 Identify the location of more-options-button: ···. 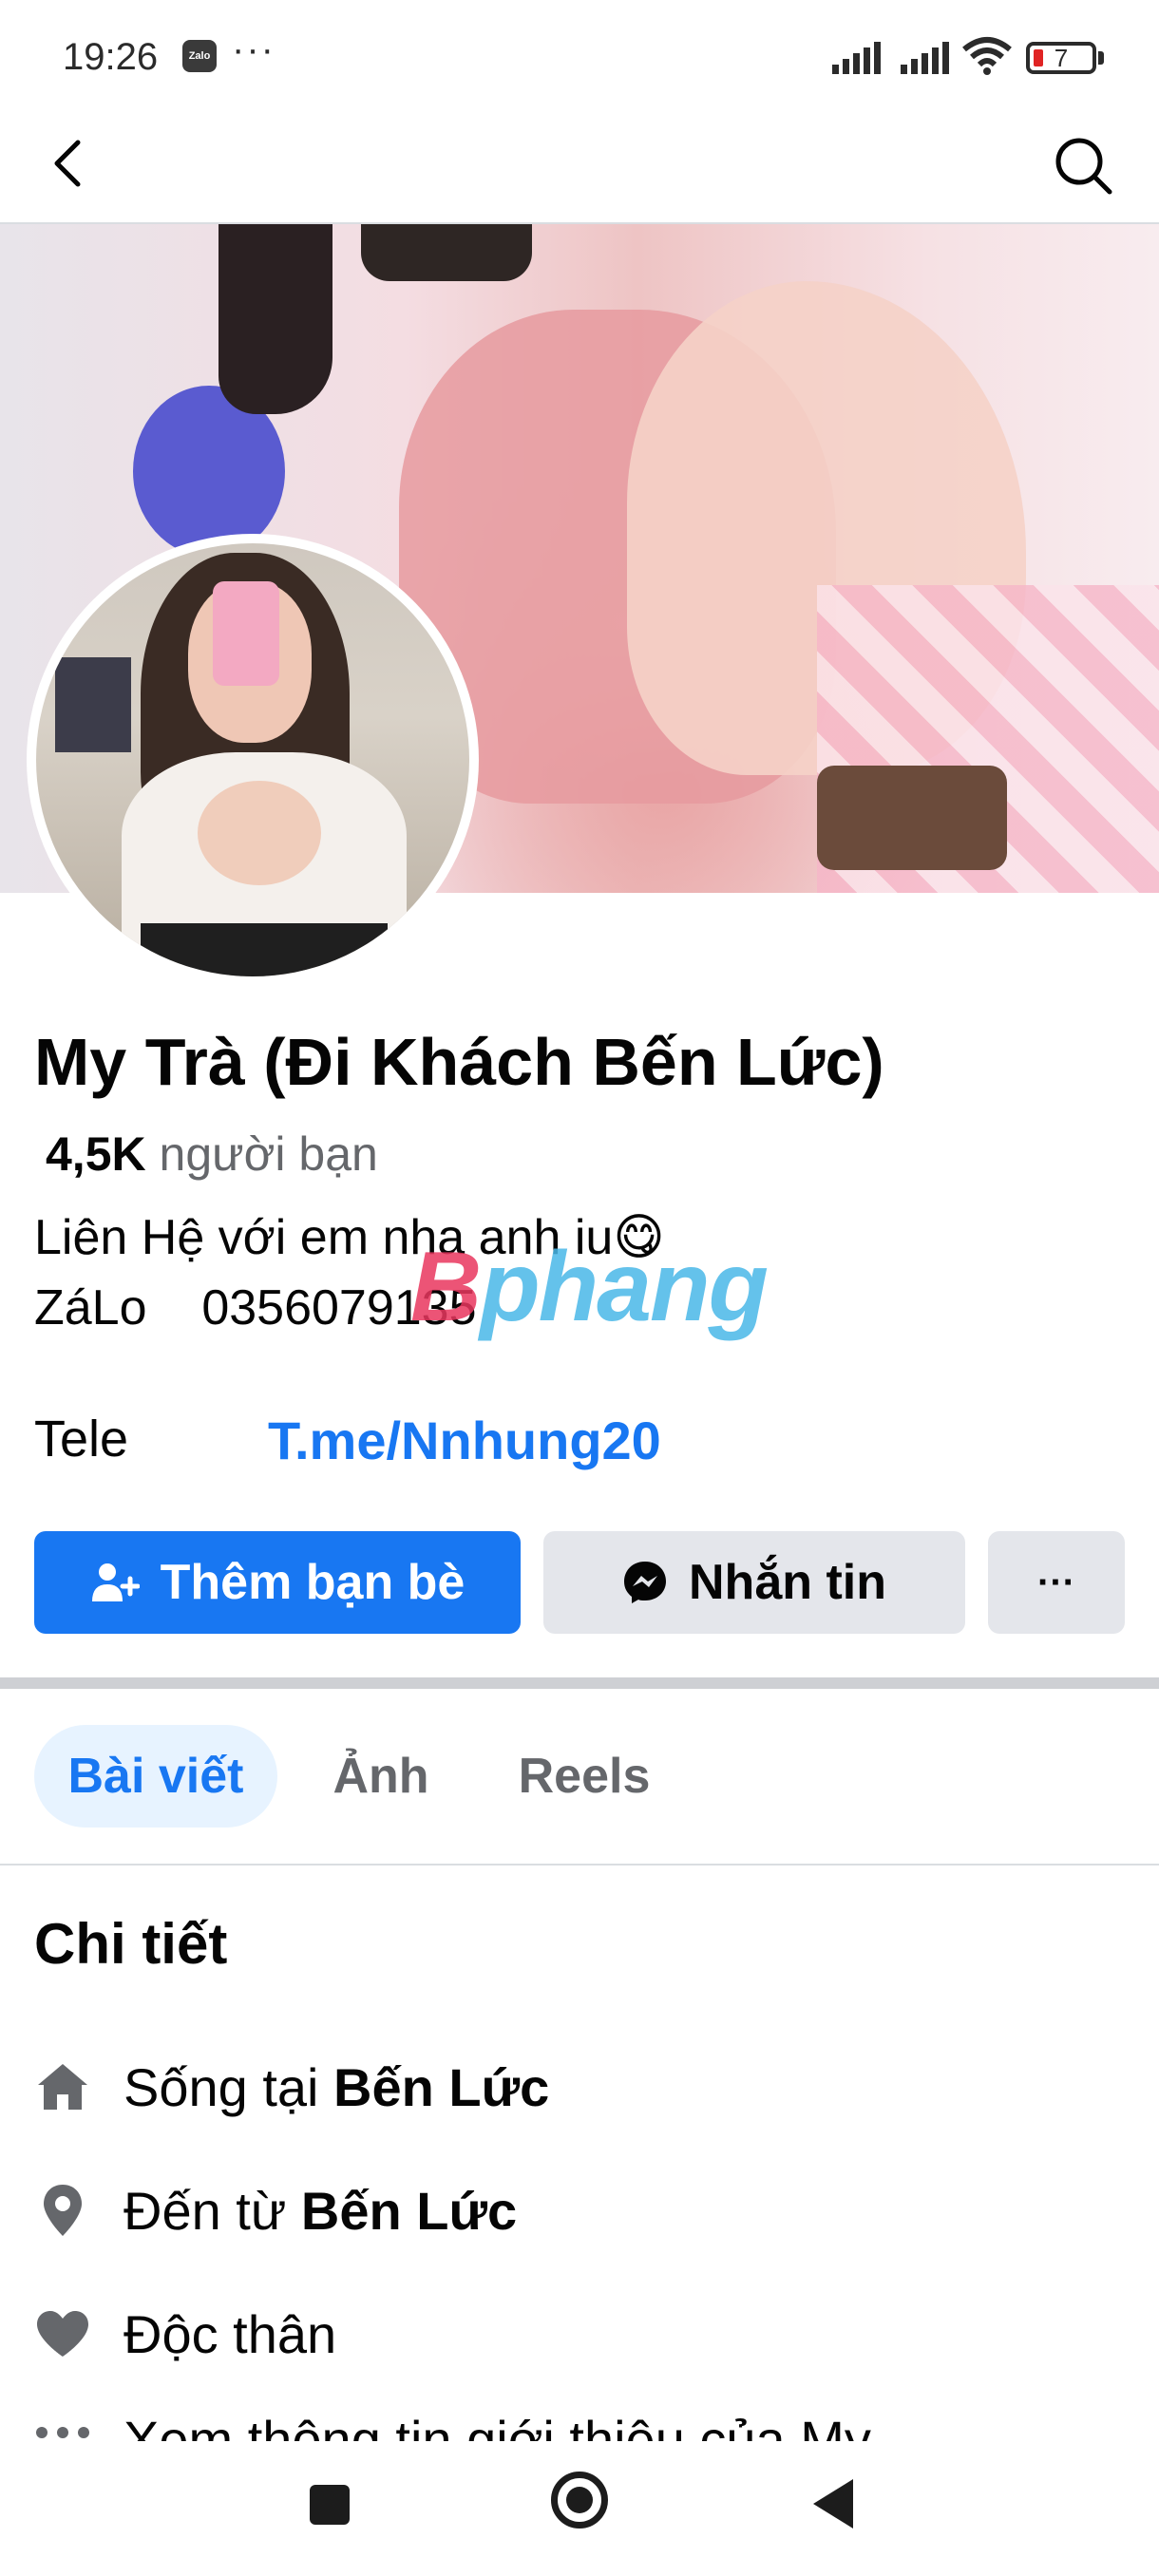
(1056, 1582).